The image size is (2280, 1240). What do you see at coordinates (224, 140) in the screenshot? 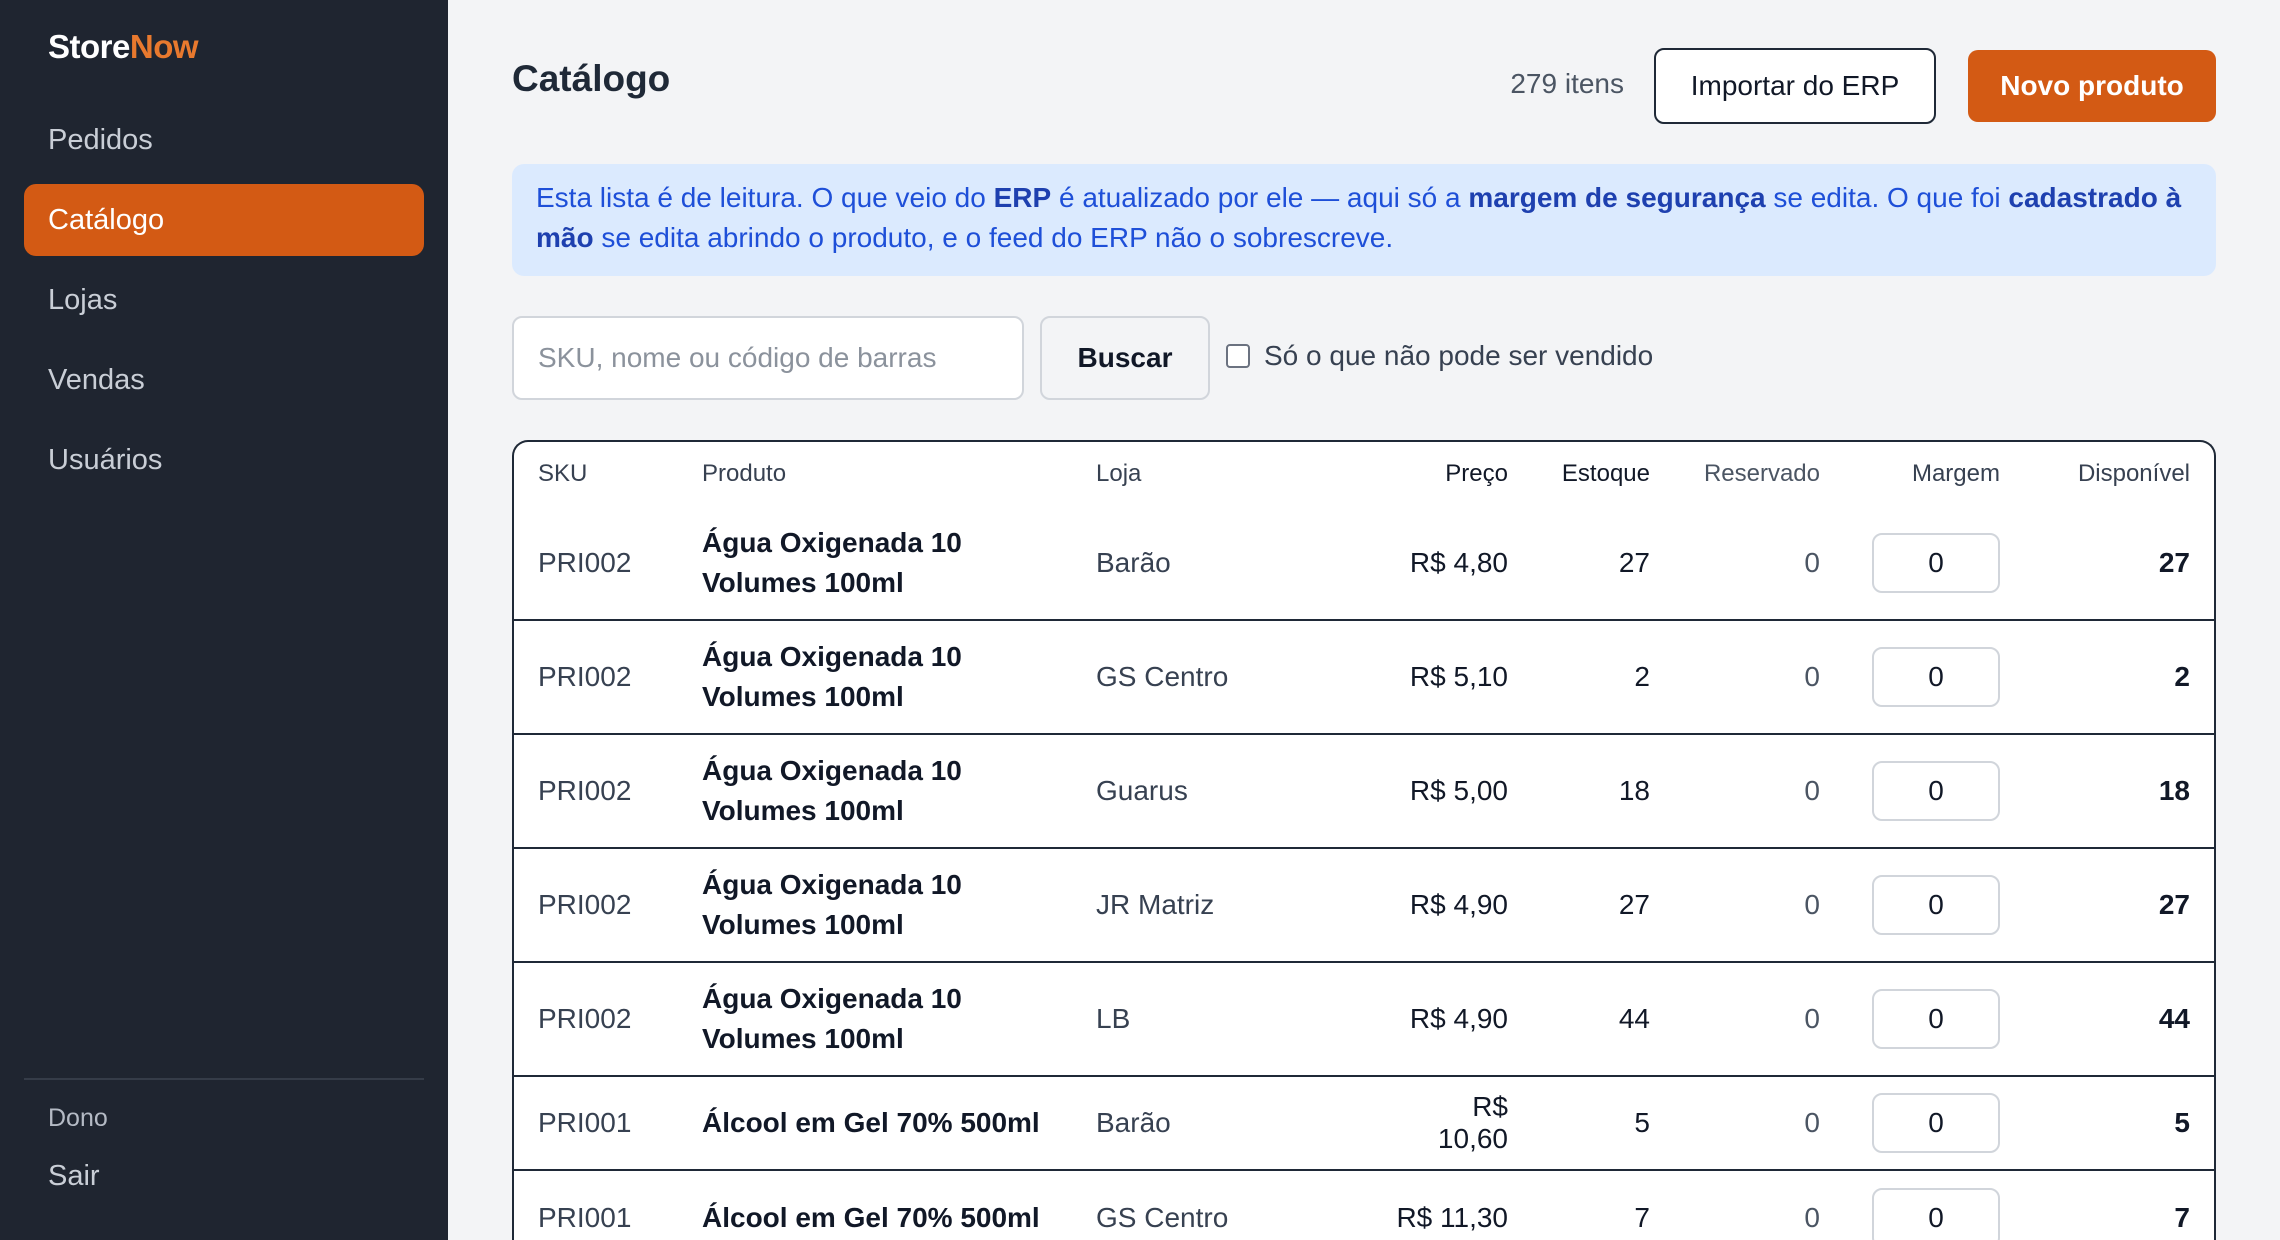
I see `nav-item-pedidos: Pedidos` at bounding box center [224, 140].